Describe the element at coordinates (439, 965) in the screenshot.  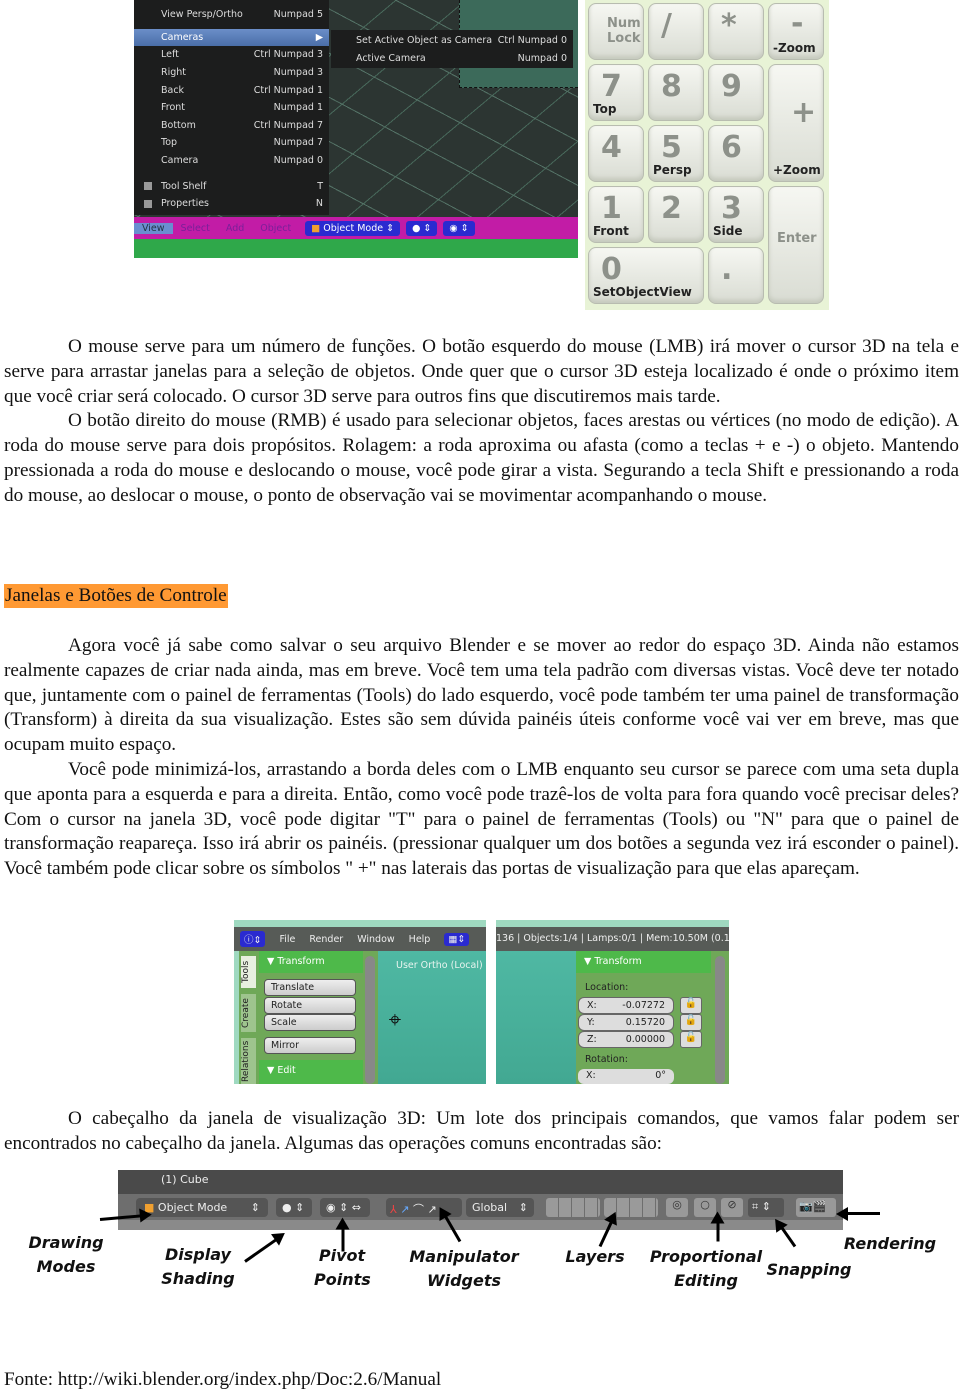
I see `view-label: User Ortho (Local)` at that location.